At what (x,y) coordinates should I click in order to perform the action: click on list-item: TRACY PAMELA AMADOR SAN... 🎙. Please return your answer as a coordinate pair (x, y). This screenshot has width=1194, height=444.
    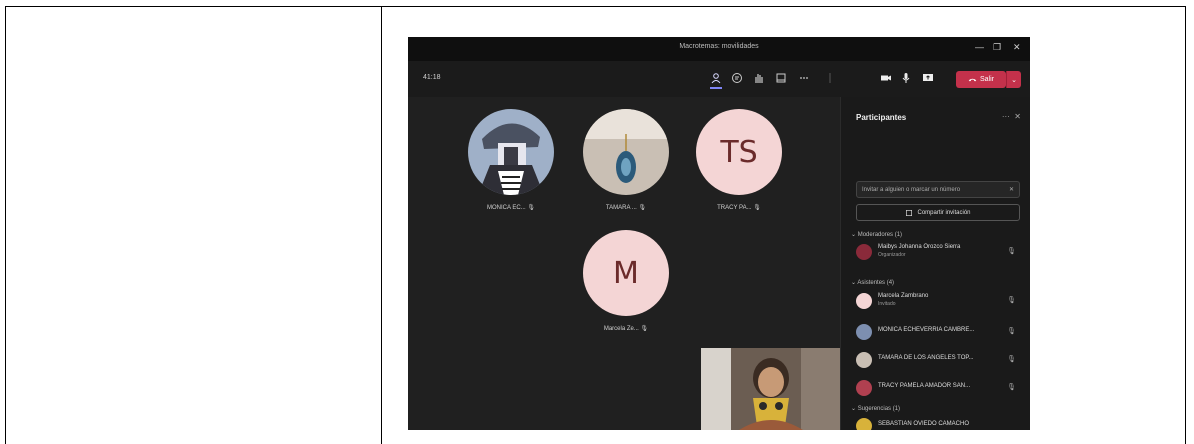
    Looking at the image, I should click on (941, 388).